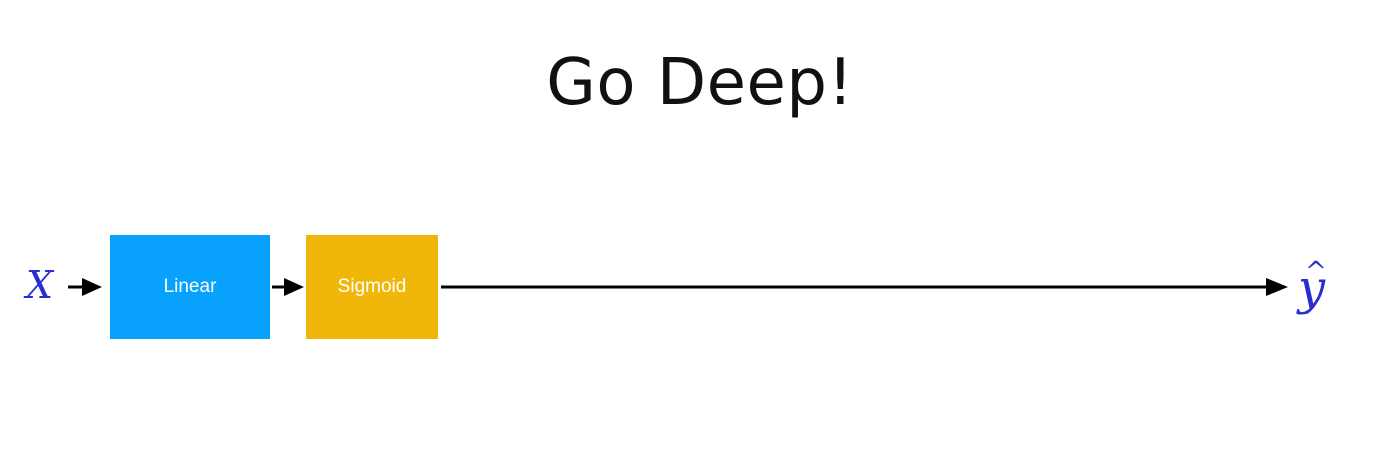  Describe the element at coordinates (864, 287) in the screenshot. I see `arrow-sigmoid-to-output` at that location.